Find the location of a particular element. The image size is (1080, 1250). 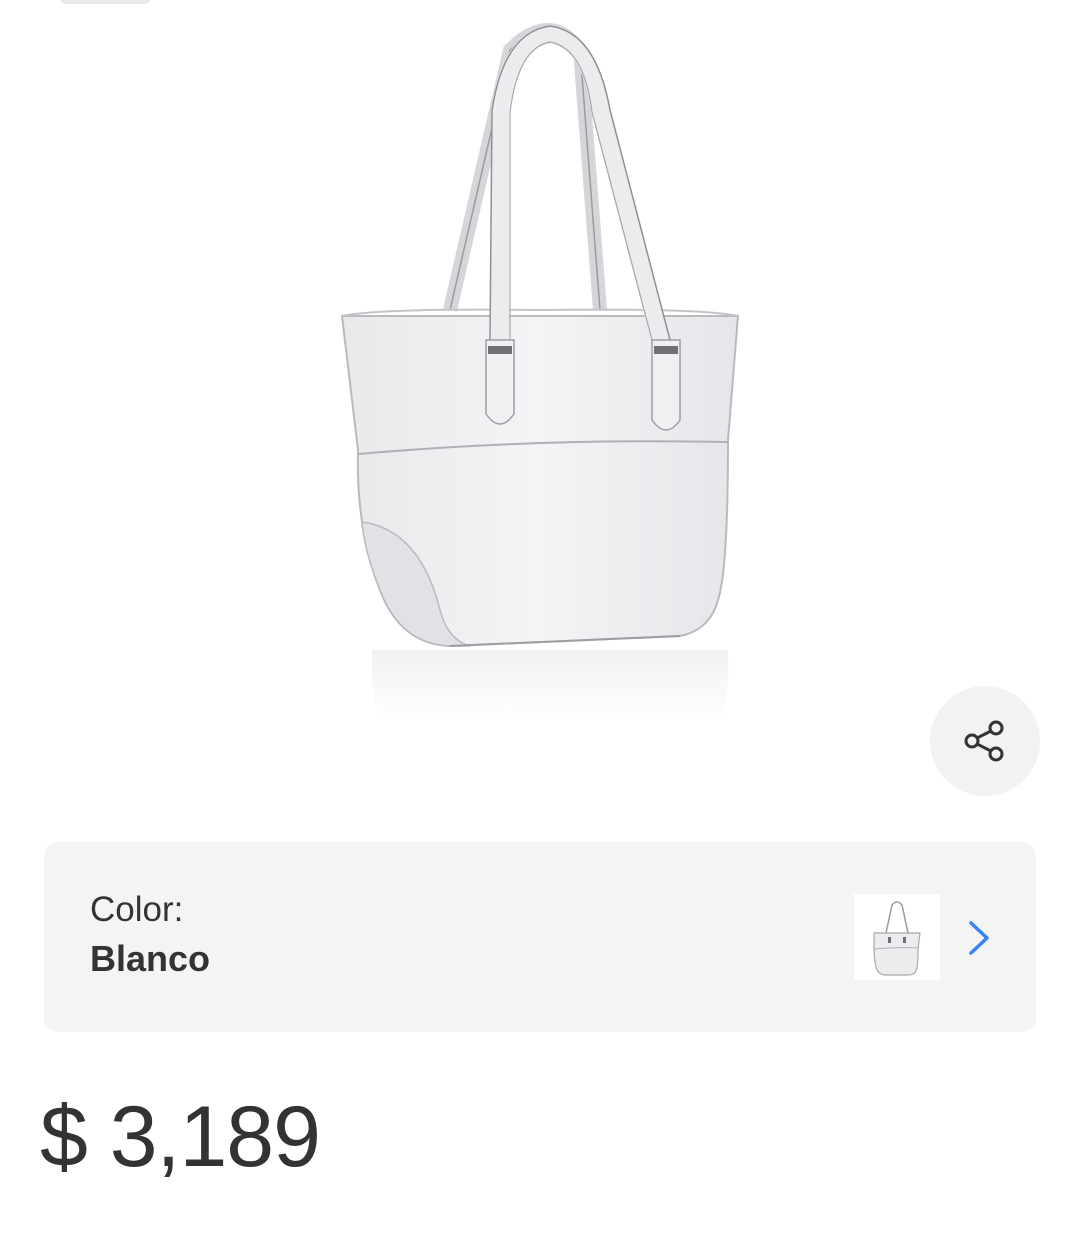

top-indicator is located at coordinates (105, 2).